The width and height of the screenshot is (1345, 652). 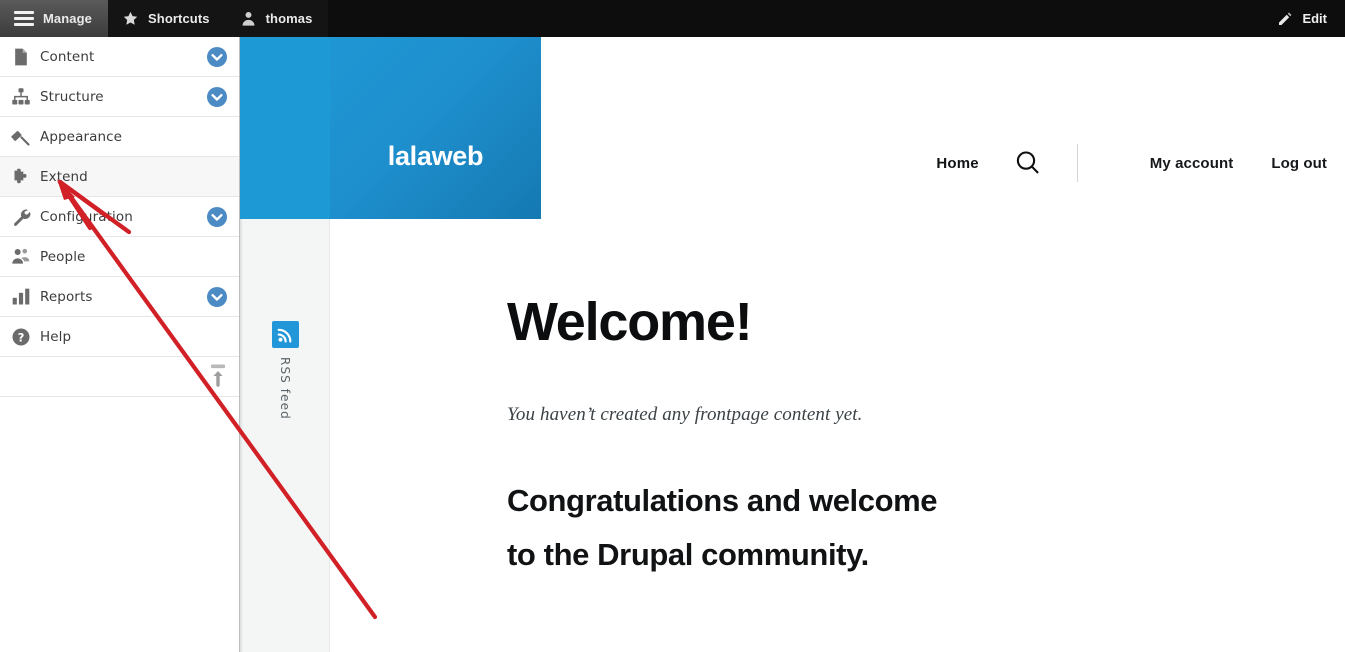 What do you see at coordinates (66, 296) in the screenshot?
I see `sidebar-item-reports-label: Reports` at bounding box center [66, 296].